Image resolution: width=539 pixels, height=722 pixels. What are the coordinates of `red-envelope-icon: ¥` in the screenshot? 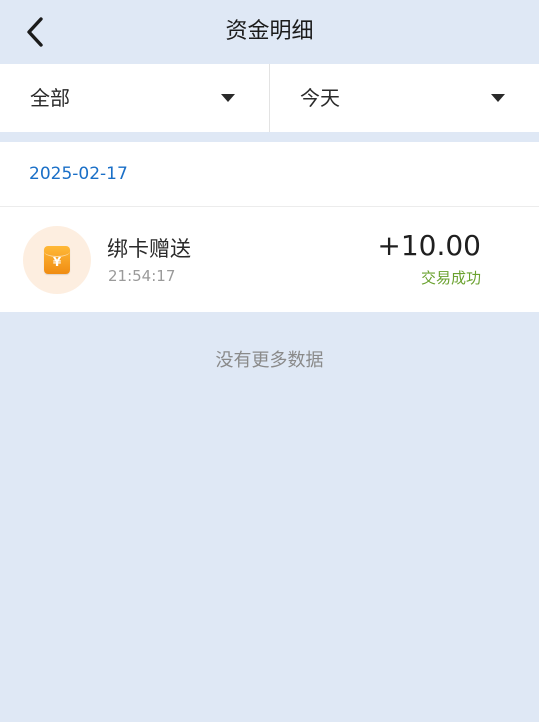 It's located at (57, 260).